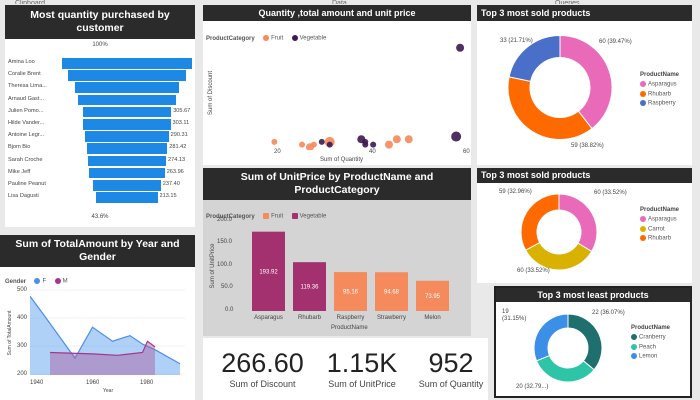 This screenshot has width=700, height=400. I want to click on donut3-label-lemon: 19 (31.15%), so click(514, 315).